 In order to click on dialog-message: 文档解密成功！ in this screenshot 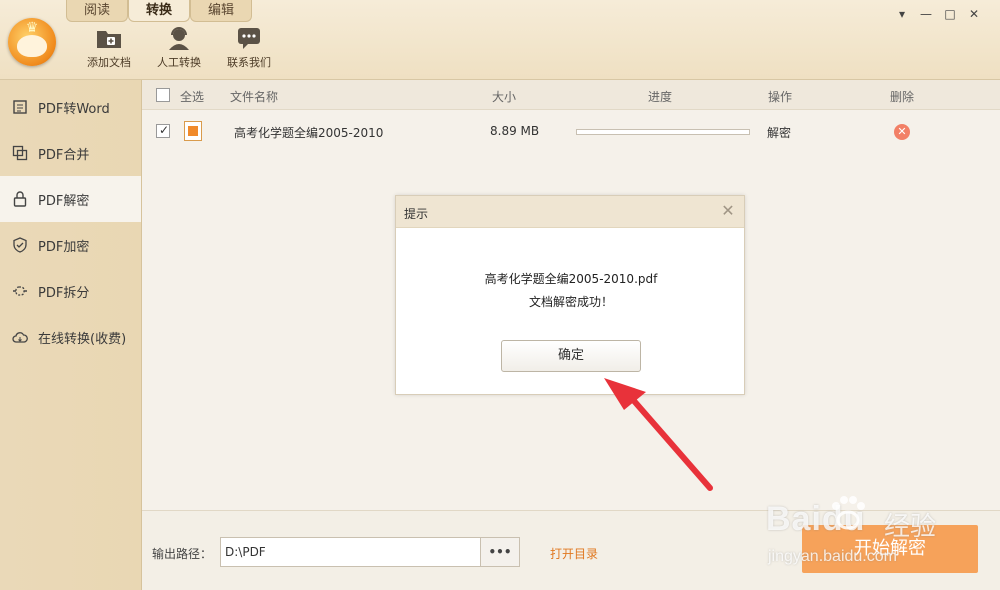, I will do `click(570, 302)`.